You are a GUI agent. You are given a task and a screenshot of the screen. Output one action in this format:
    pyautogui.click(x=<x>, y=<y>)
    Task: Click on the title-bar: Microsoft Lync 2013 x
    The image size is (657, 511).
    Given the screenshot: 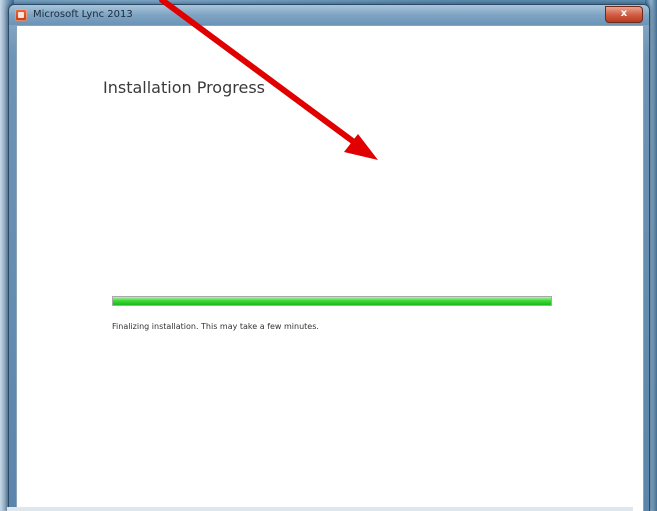 What is the action you would take?
    pyautogui.click(x=329, y=15)
    